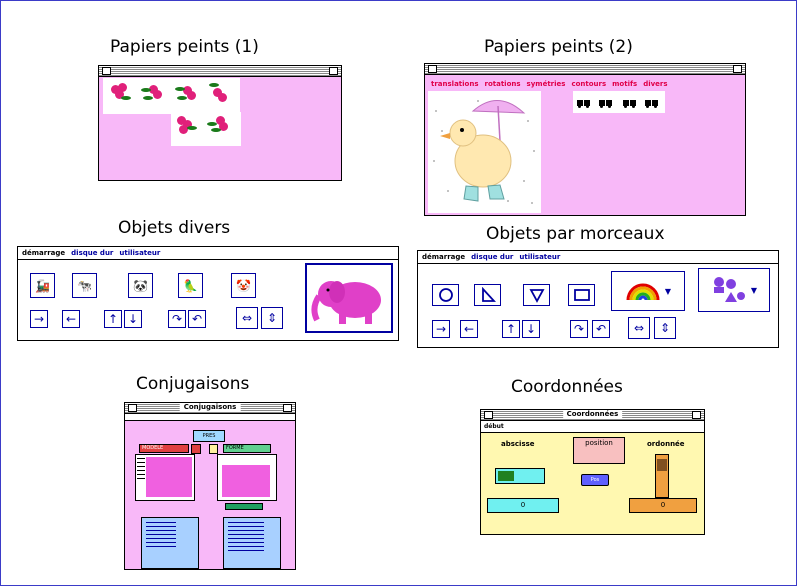 The image size is (797, 586). What do you see at coordinates (599, 450) in the screenshot?
I see `position-label: position` at bounding box center [599, 450].